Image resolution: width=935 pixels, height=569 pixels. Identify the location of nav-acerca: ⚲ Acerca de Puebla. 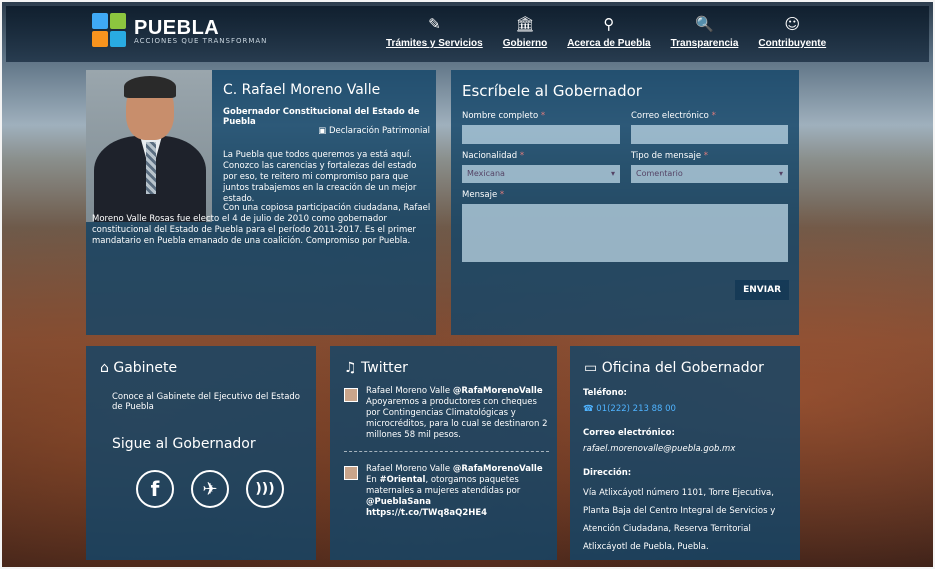
(608, 31).